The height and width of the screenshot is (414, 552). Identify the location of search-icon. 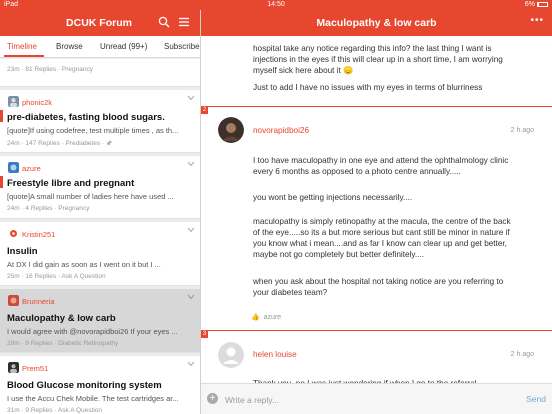
(164, 22).